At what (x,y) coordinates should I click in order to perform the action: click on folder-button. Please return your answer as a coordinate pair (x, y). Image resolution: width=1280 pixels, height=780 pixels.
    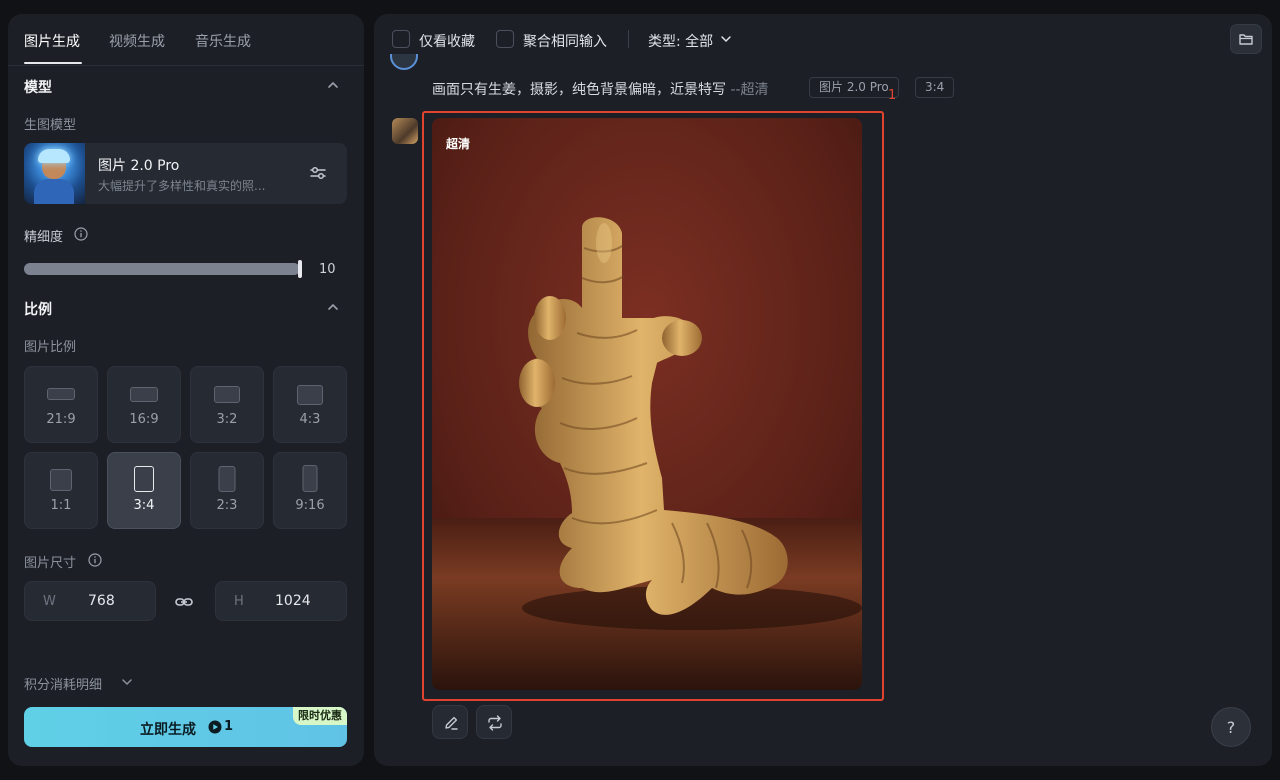
    Looking at the image, I should click on (1246, 39).